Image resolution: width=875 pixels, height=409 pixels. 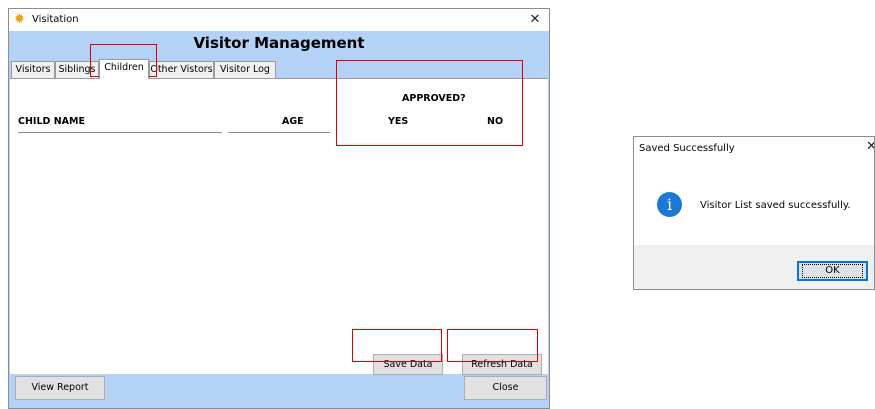 I want to click on child-name-column-header: CHILD NAME, so click(x=51, y=121).